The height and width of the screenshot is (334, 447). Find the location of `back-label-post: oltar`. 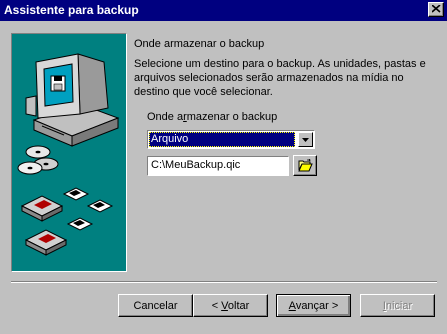

back-label-post: oltar is located at coordinates (238, 305).